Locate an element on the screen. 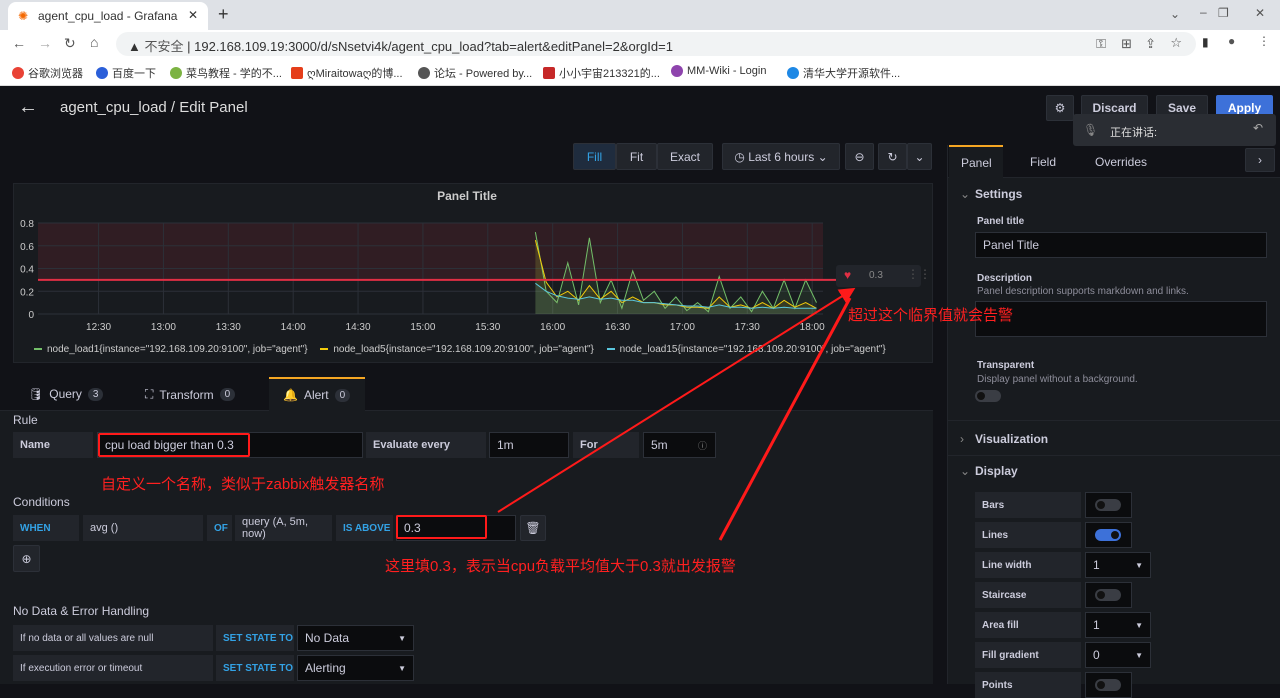  microphone-icon: 🎙 is located at coordinates (1091, 130).